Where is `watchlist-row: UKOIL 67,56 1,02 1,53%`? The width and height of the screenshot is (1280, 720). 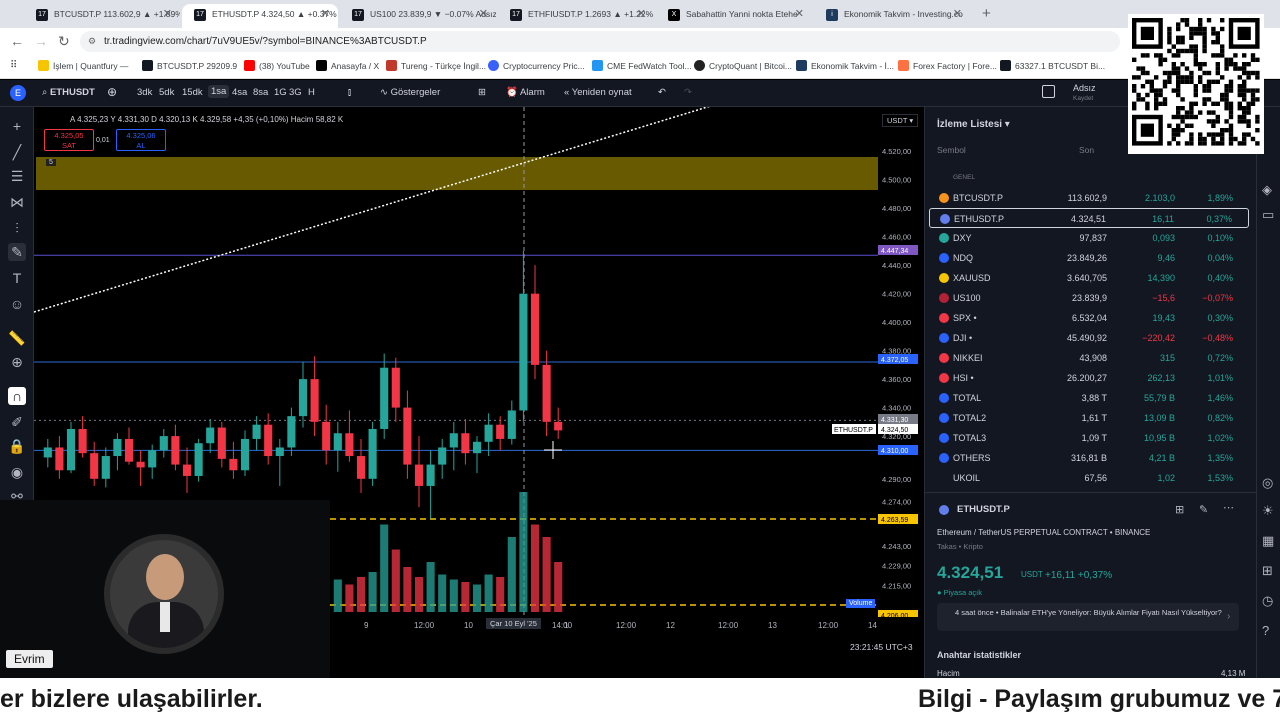 watchlist-row: UKOIL 67,56 1,02 1,53% is located at coordinates (1089, 478).